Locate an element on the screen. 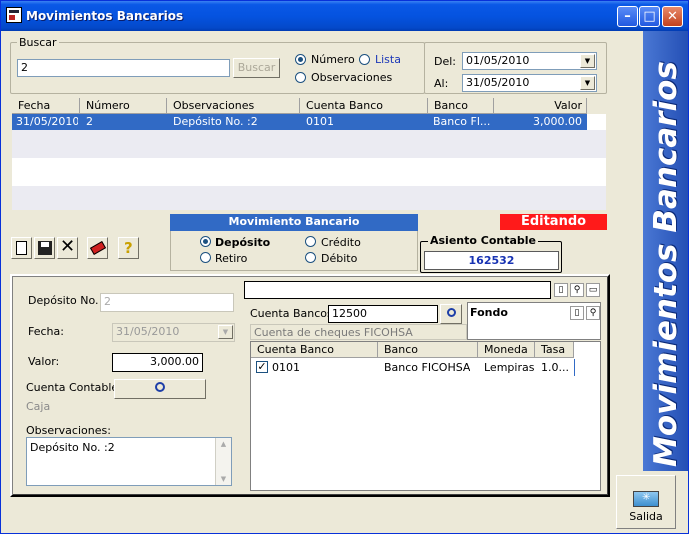 The height and width of the screenshot is (534, 689). cuenta-bancos-search-button is located at coordinates (451, 314).